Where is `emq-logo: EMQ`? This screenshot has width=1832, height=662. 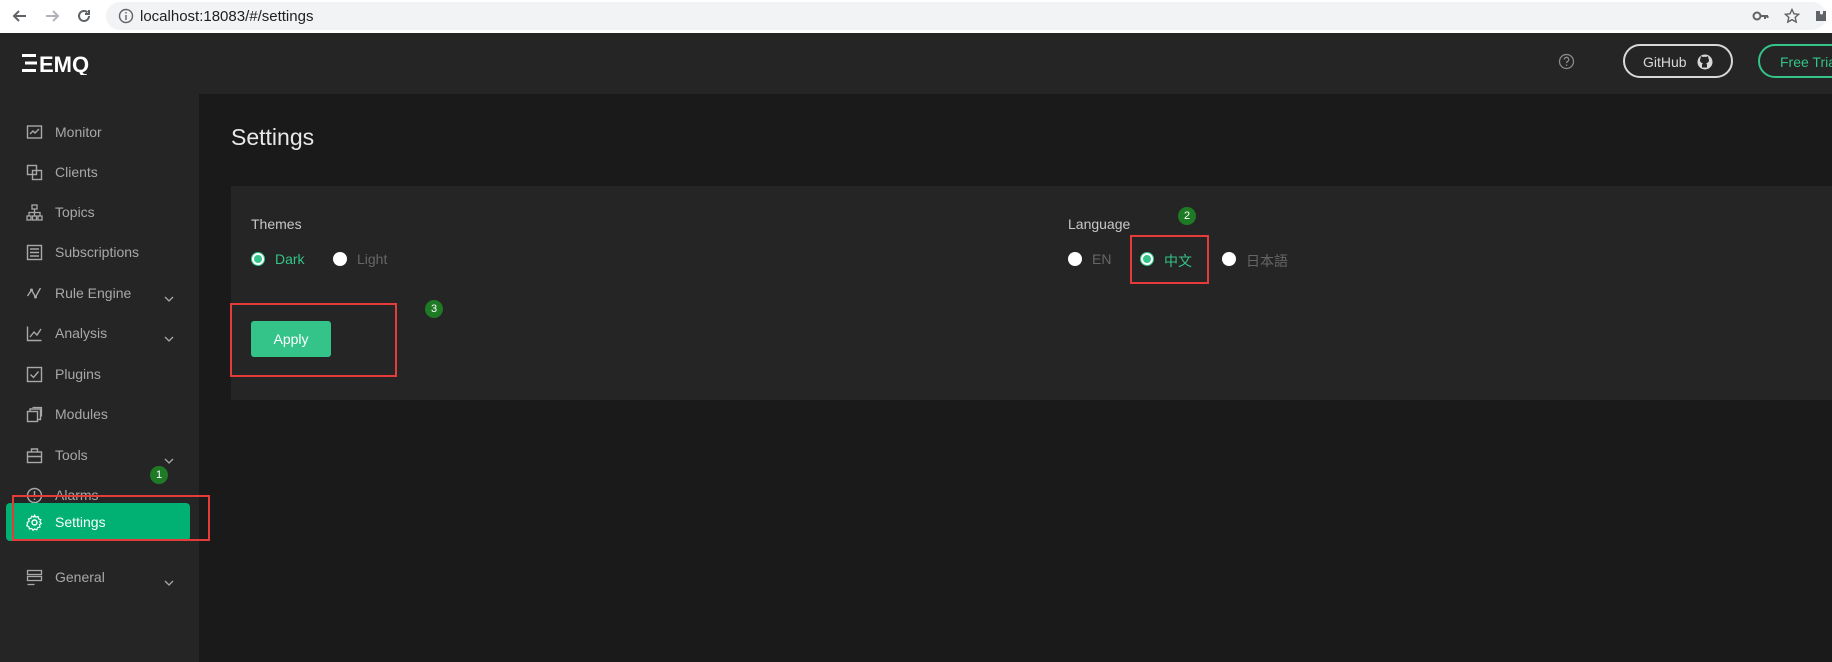
emq-logo: EMQ is located at coordinates (58, 65).